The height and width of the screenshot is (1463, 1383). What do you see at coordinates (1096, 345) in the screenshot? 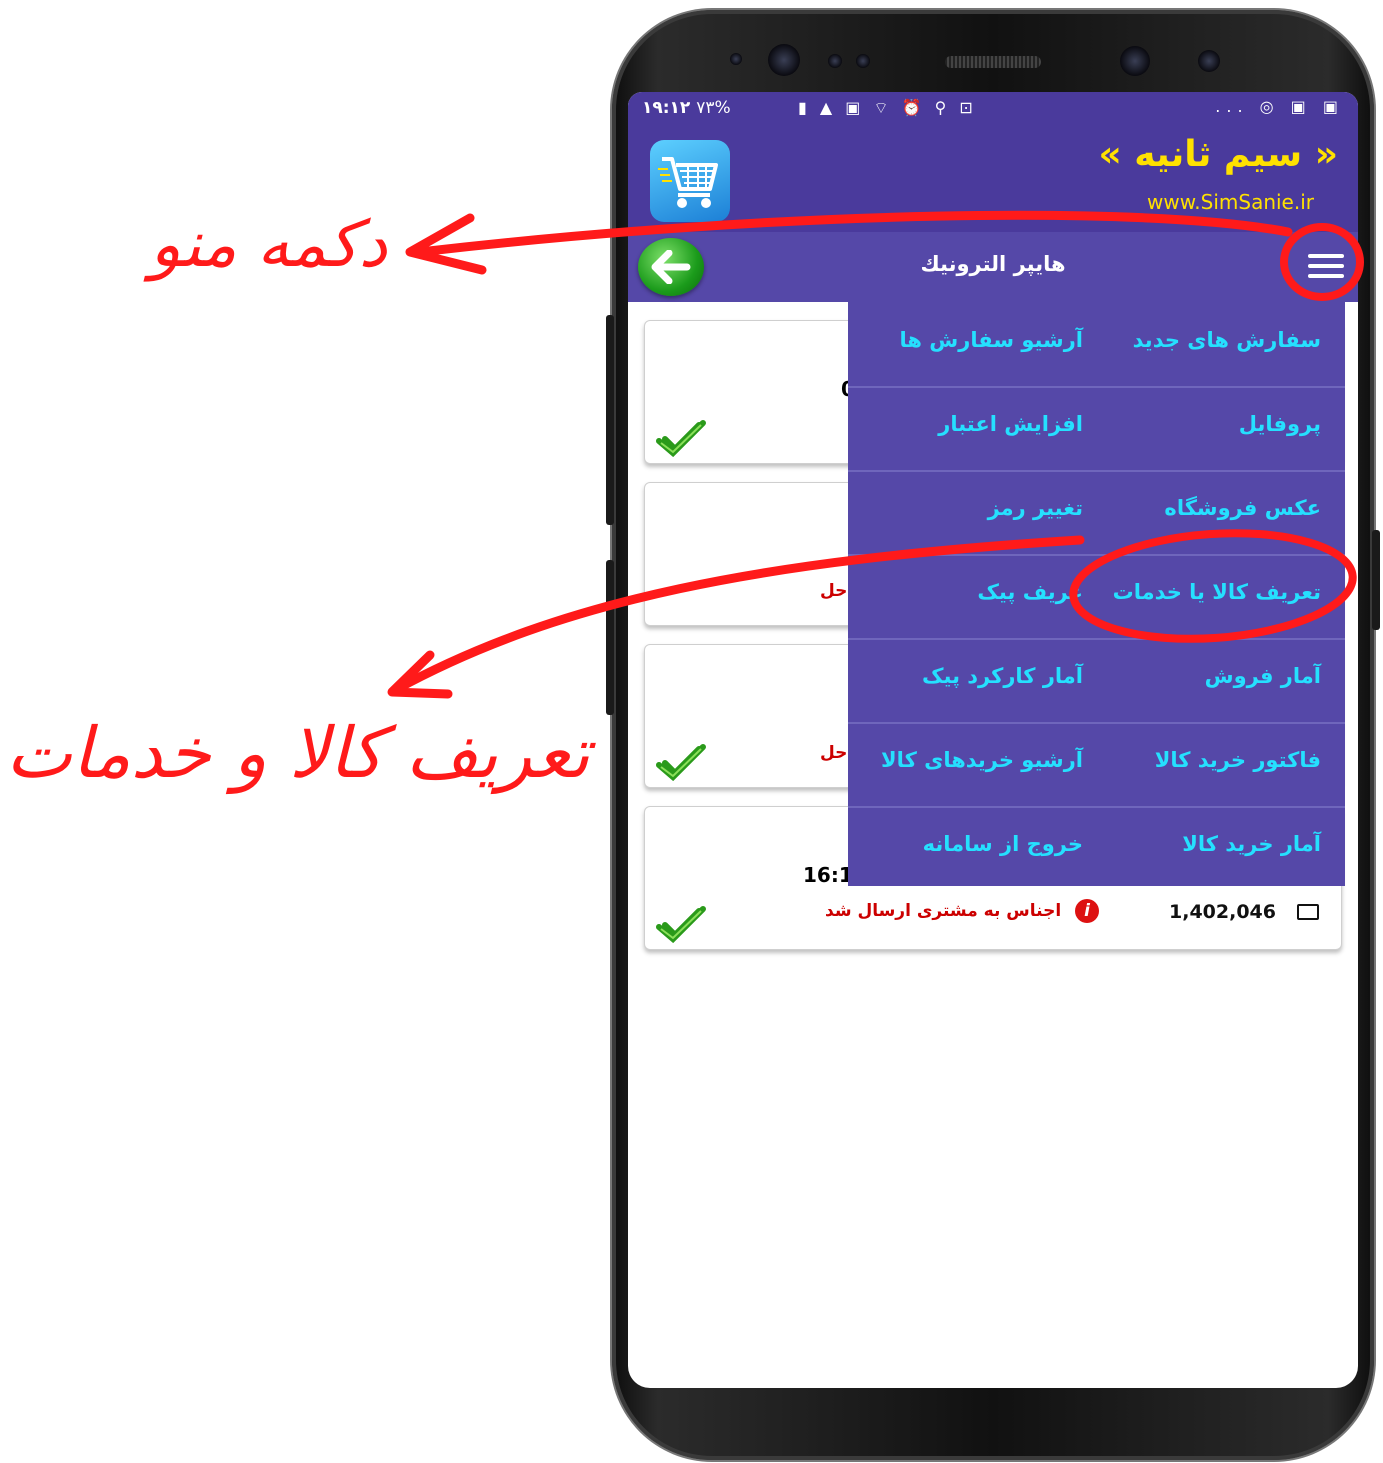
I see `menu-row: سفارش های جدید آرشیو سفارش ها` at bounding box center [1096, 345].